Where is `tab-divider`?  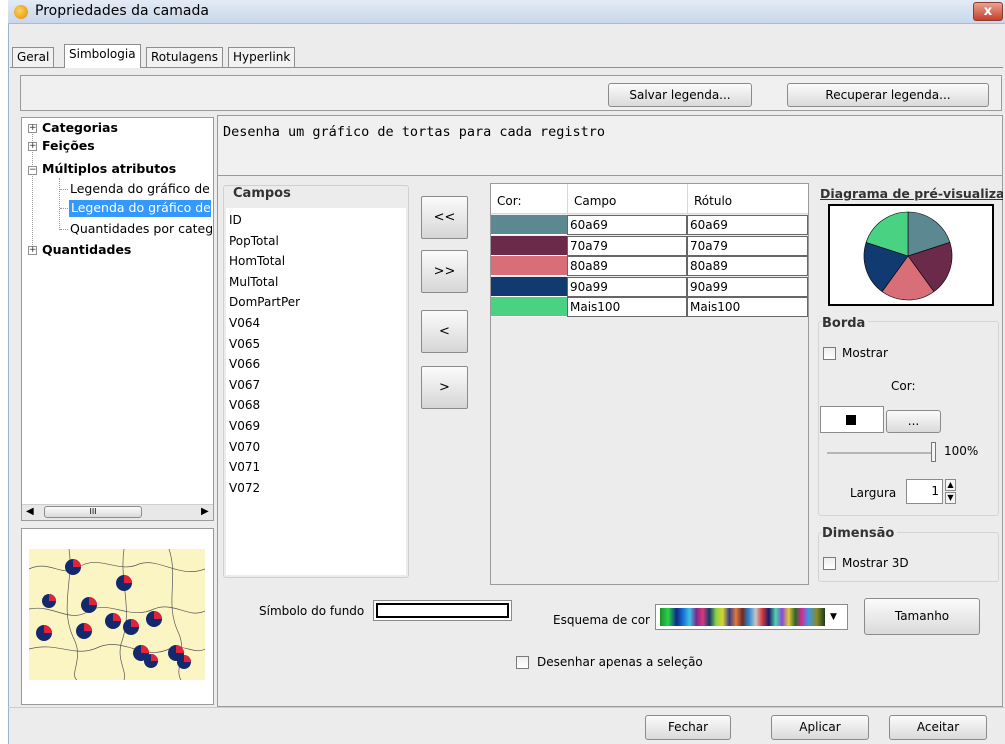 tab-divider is located at coordinates (506, 67).